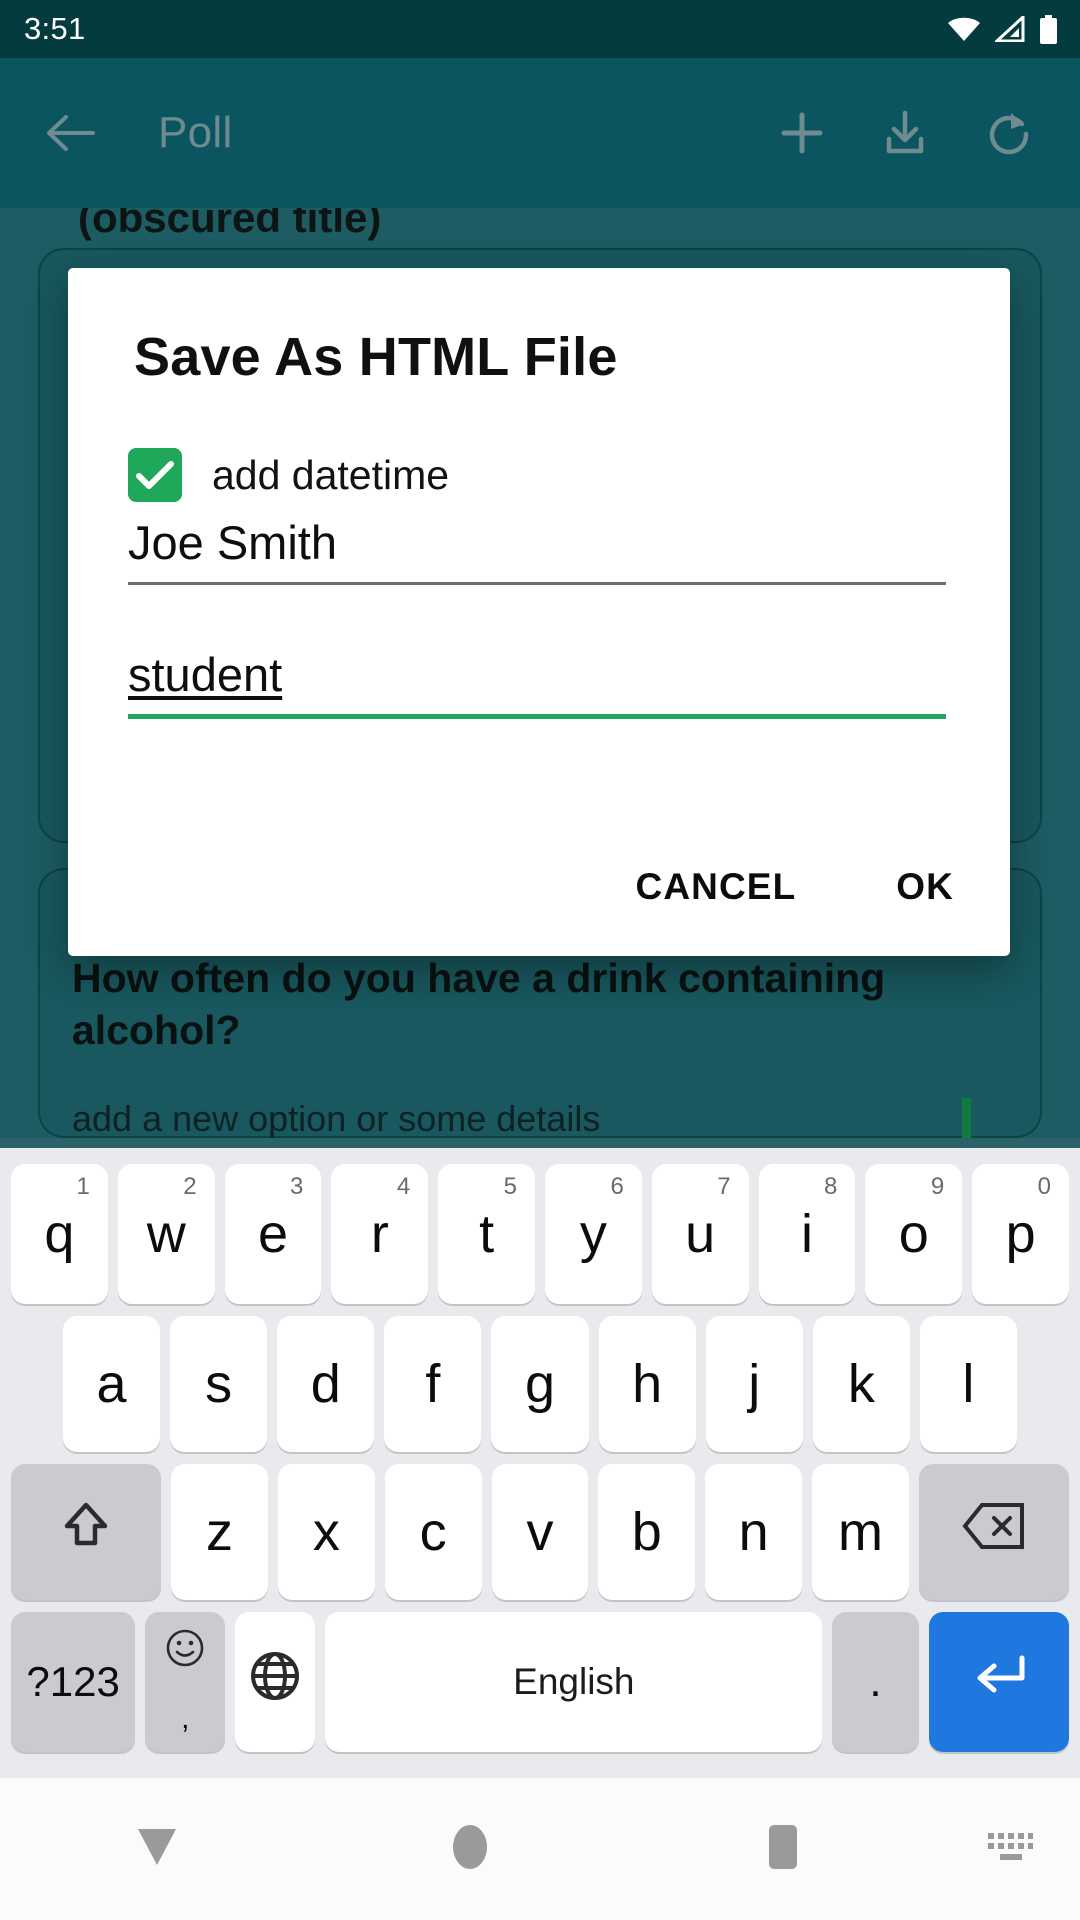 Image resolution: width=1080 pixels, height=1920 pixels. I want to click on key-e-label: e, so click(273, 1234).